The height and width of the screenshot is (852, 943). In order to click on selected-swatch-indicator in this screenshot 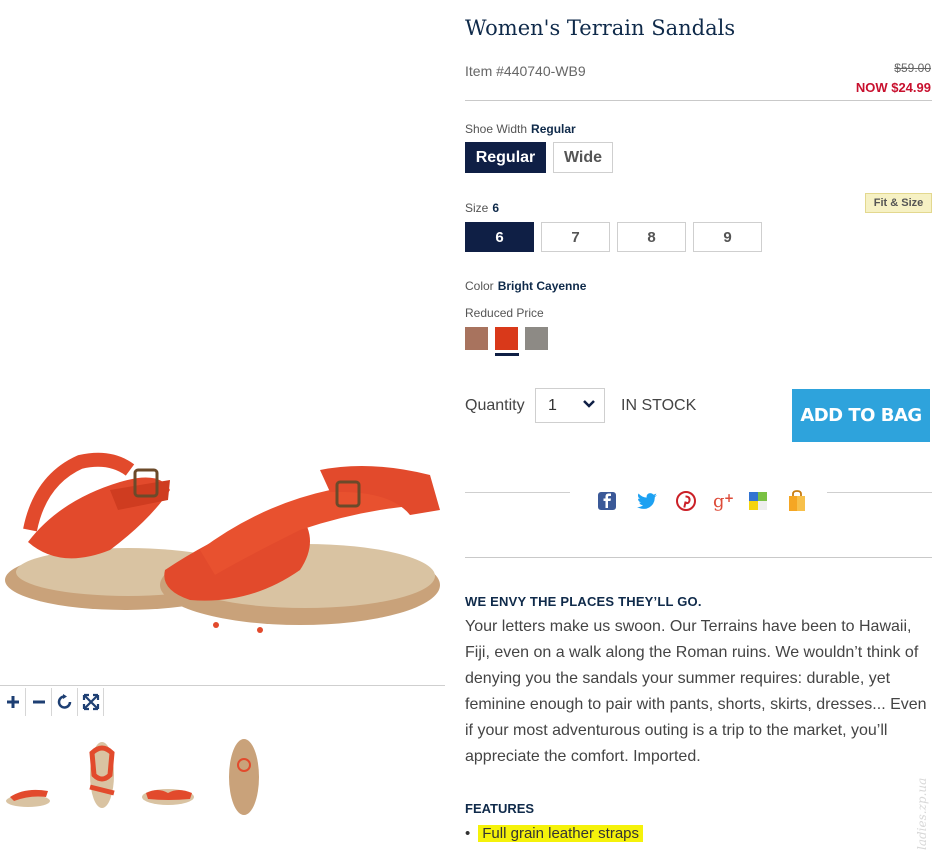, I will do `click(507, 354)`.